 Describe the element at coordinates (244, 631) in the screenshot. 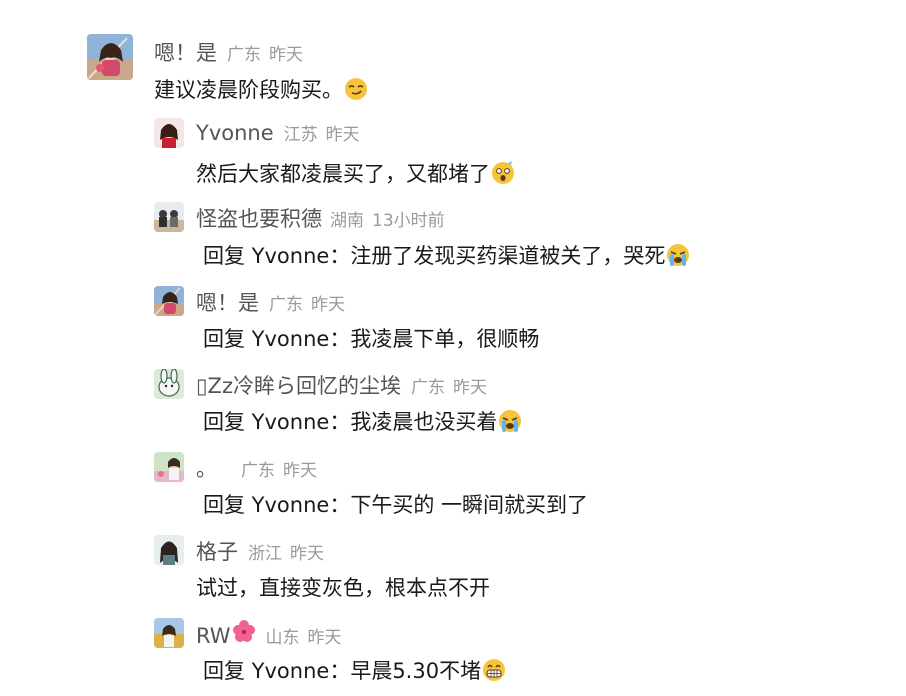

I see `hibiscus-emoji-icon` at that location.